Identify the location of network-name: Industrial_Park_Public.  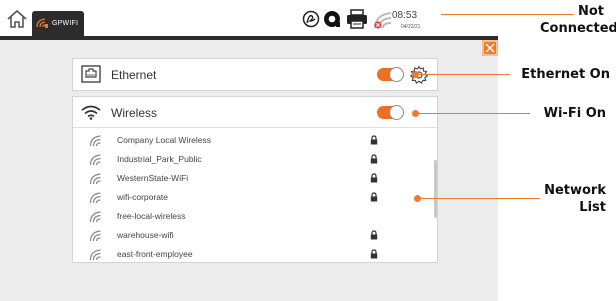
(159, 159).